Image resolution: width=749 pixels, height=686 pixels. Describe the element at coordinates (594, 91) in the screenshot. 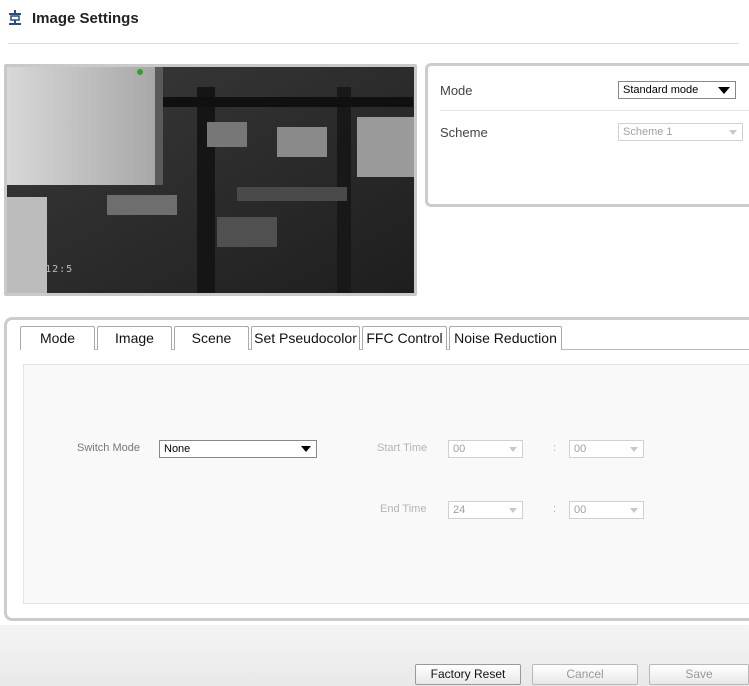

I see `mode-row: Mode Standard mode` at that location.